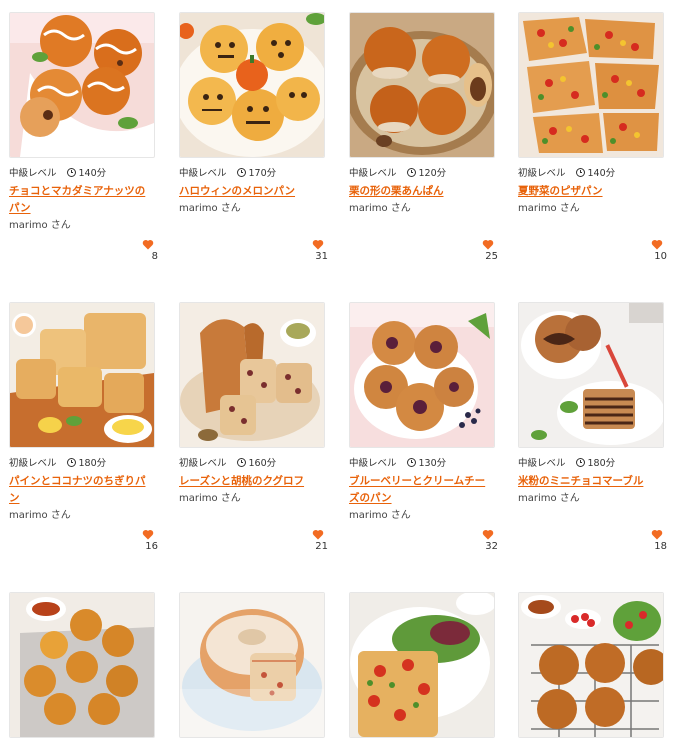 This screenshot has width=677, height=738. I want to click on like-widget: 18, so click(657, 540).